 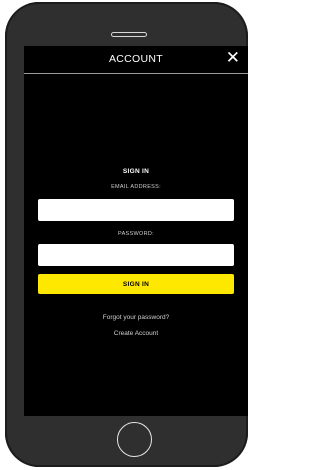 I want to click on create-account-link: Create Account, so click(x=136, y=333).